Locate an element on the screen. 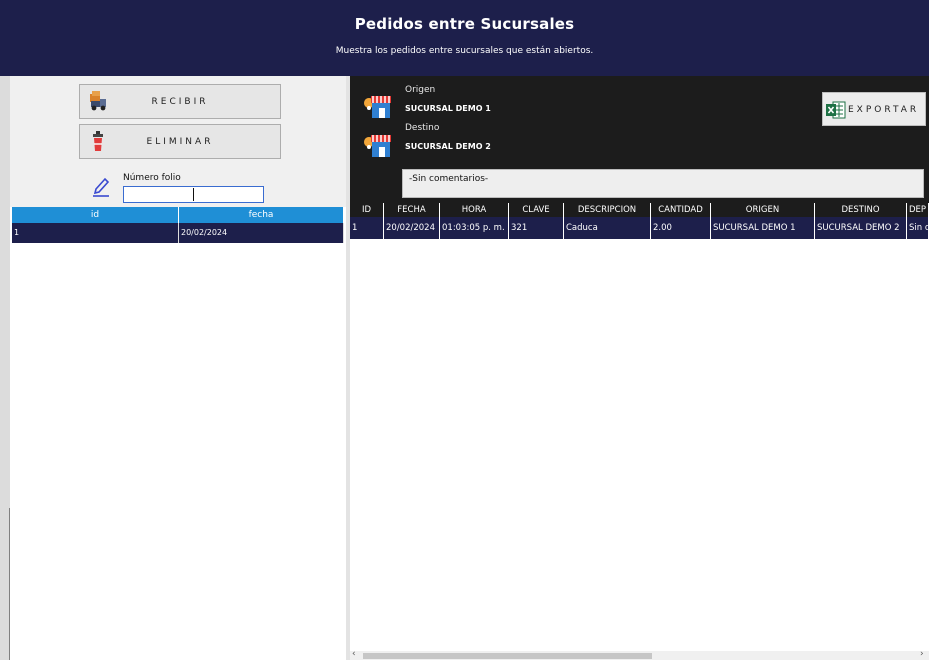 The image size is (929, 660). excel-icon is located at coordinates (836, 110).